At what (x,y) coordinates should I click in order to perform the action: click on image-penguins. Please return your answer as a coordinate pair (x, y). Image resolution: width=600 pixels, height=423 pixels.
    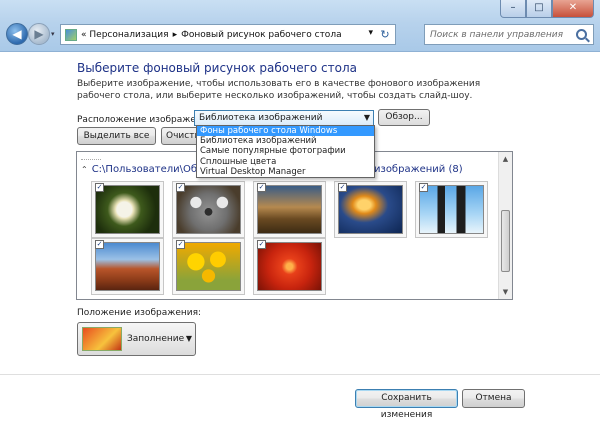
    Looking at the image, I should click on (451, 209).